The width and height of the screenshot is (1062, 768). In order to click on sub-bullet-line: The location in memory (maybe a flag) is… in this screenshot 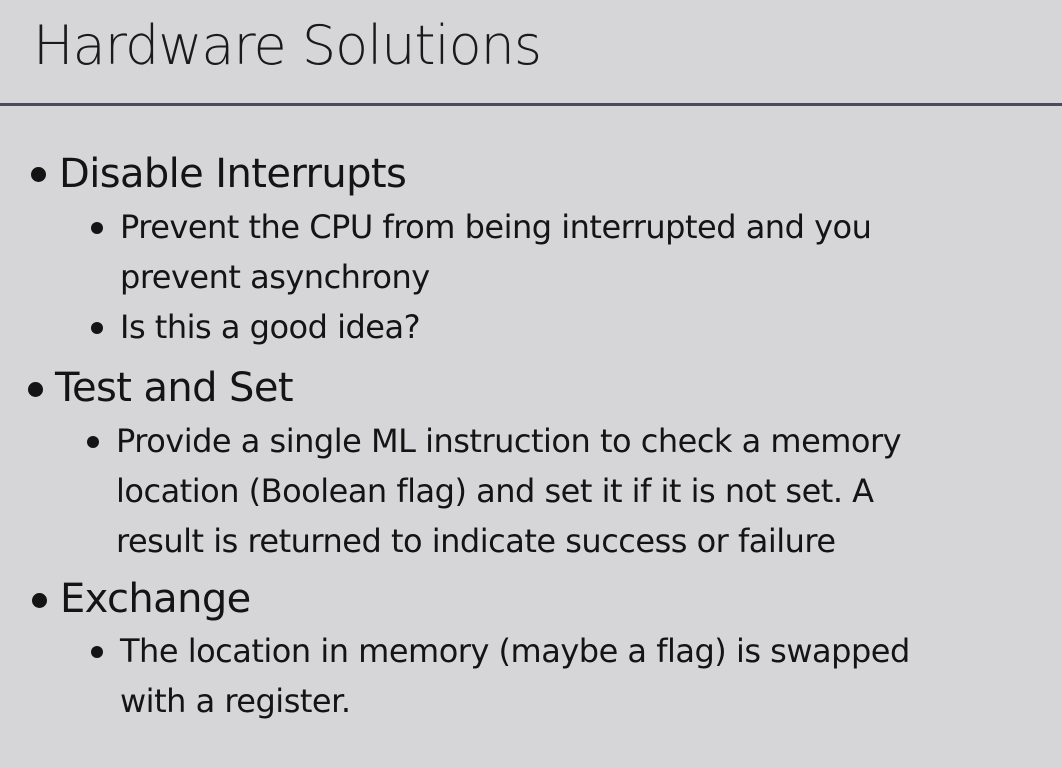, I will do `click(515, 651)`.